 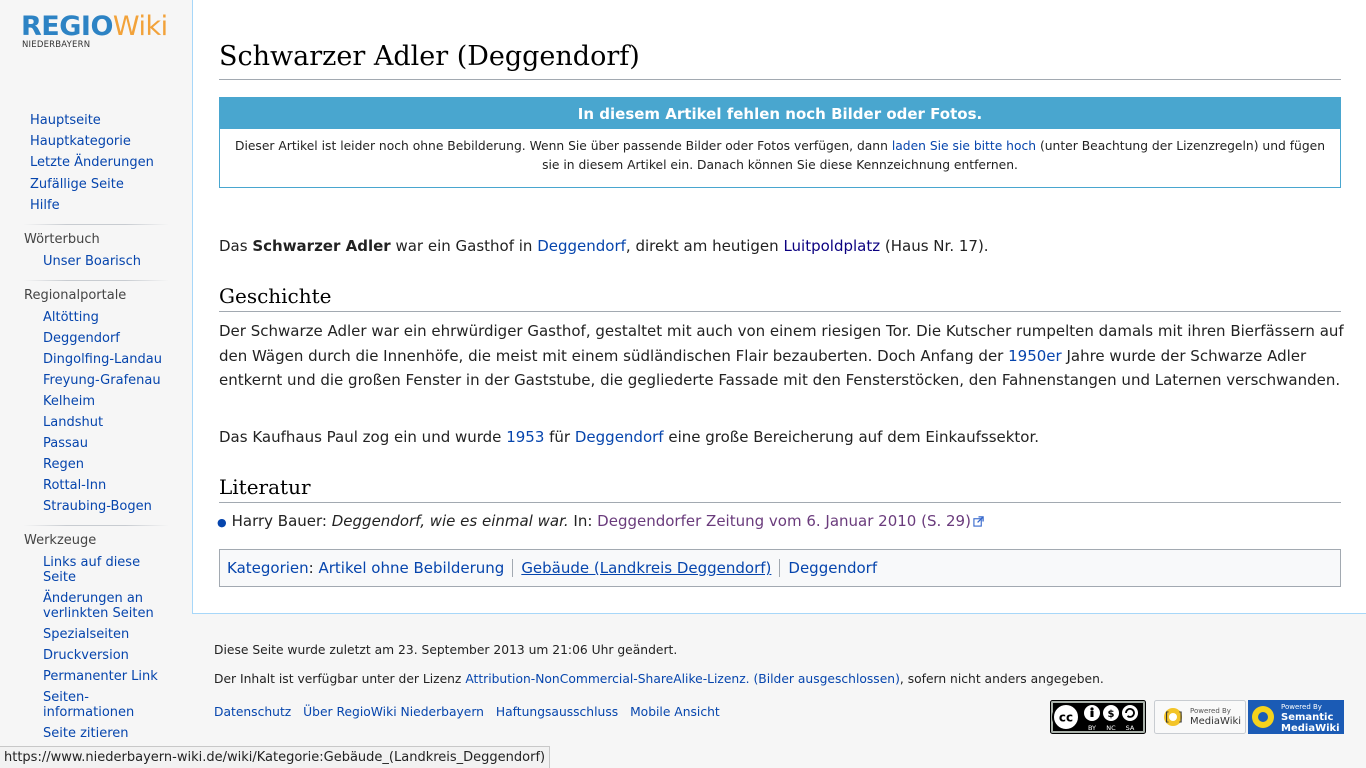 What do you see at coordinates (105, 422) in the screenshot?
I see `sidebar-item-landshut: Landshut` at bounding box center [105, 422].